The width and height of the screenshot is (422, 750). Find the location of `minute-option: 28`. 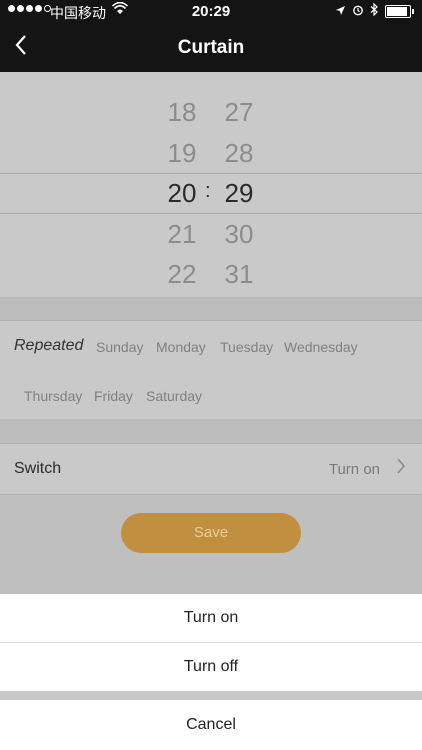

minute-option: 28 is located at coordinates (239, 153).